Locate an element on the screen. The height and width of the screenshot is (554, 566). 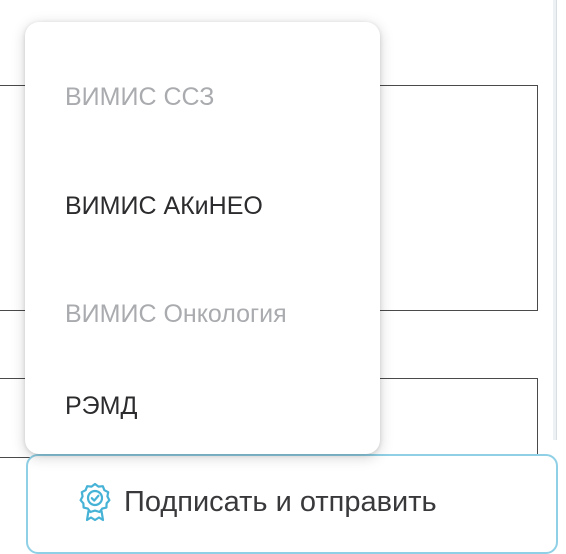
menu-item-vimis-akineo: ВИМИС АКиНЕО is located at coordinates (164, 206).